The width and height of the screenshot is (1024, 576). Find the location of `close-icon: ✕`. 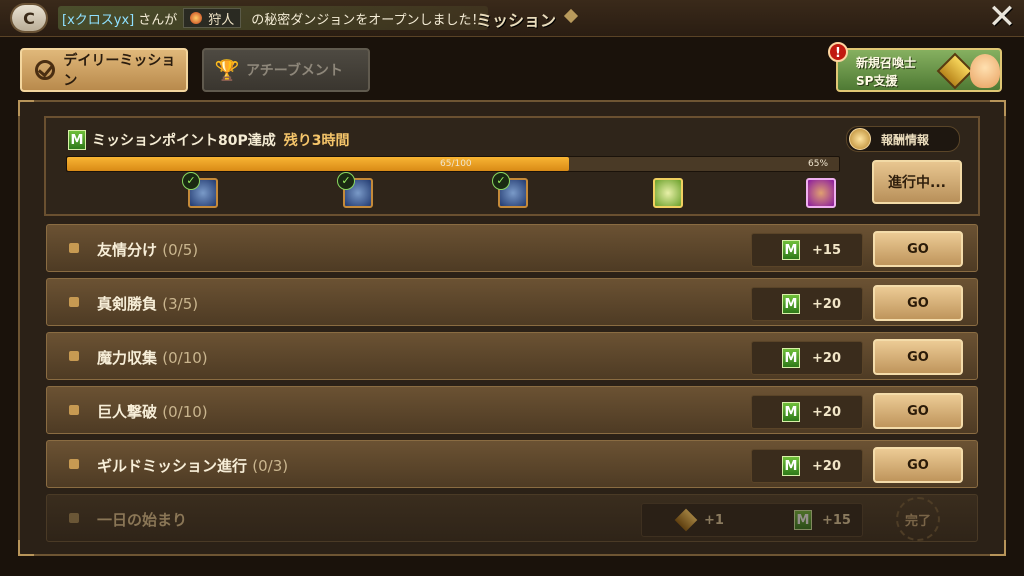

close-icon: ✕ is located at coordinates (1002, 17).